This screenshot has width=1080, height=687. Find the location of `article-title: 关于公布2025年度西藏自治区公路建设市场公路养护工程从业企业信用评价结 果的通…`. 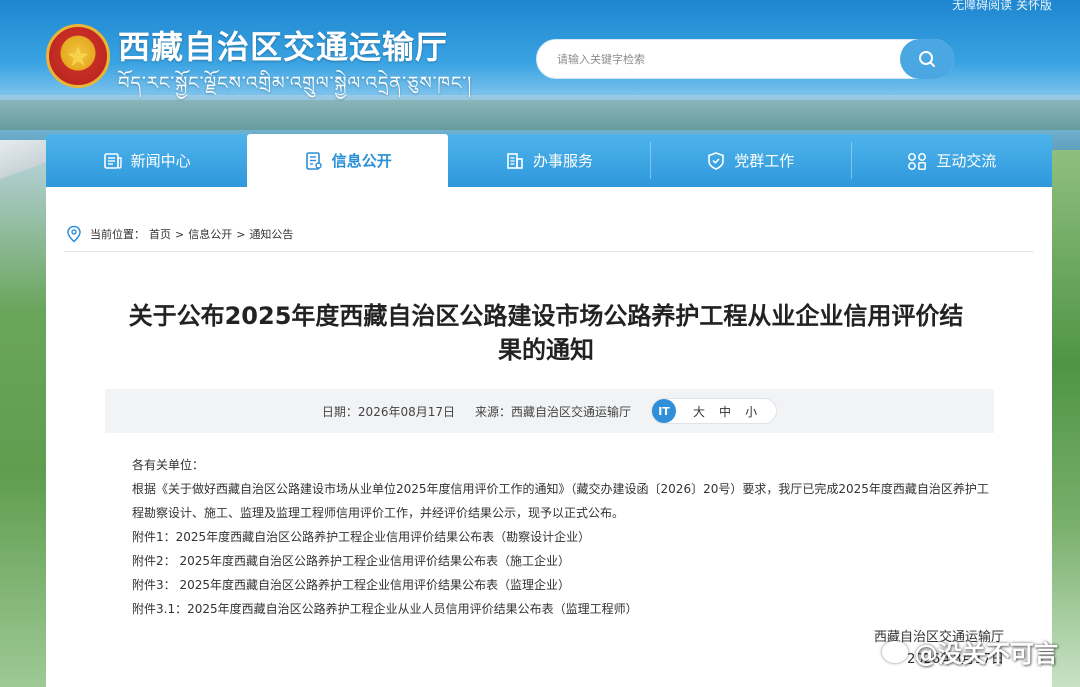

article-title: 关于公布2025年度西藏自治区公路建设市场公路养护工程从业企业信用评价结 果的通… is located at coordinates (546, 333).